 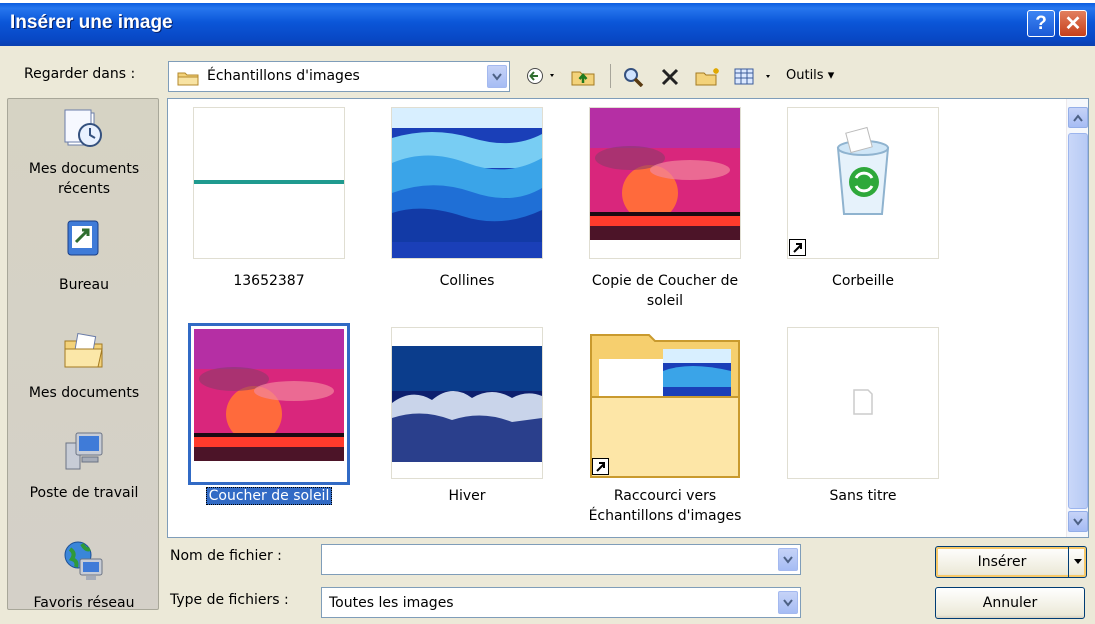 I want to click on filename-label: Nom de fichier :, so click(x=226, y=556).